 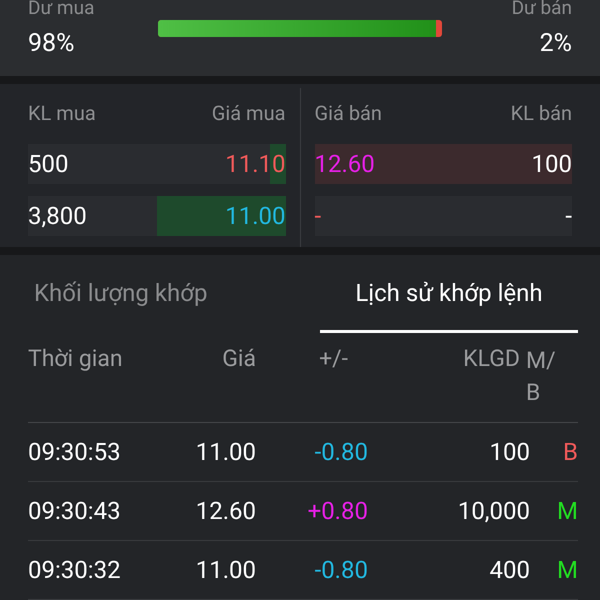 What do you see at coordinates (225, 511) in the screenshot?
I see `table-cell-text: 12.60` at bounding box center [225, 511].